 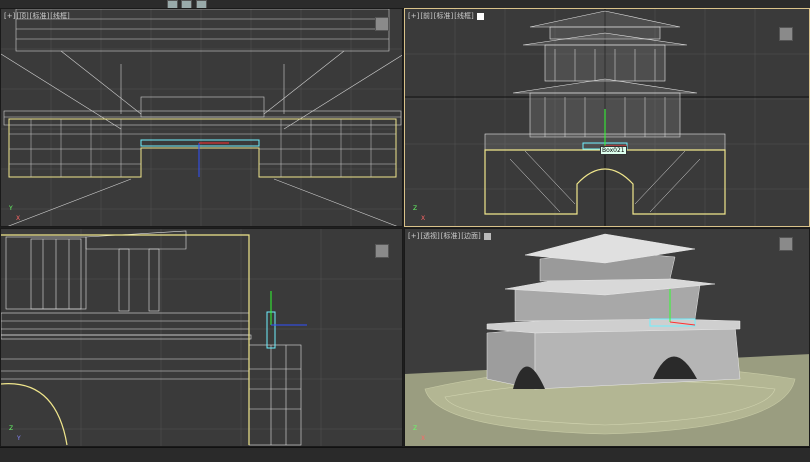 I want to click on viewport-mode-menu: [边面], so click(x=470, y=236).